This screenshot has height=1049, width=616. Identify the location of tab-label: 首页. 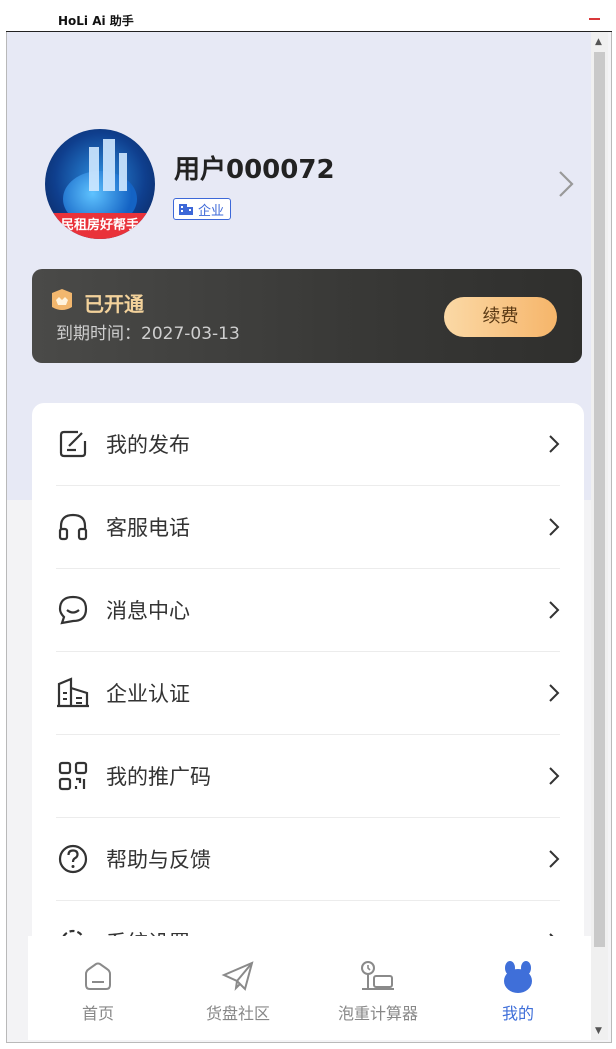
(97, 1013).